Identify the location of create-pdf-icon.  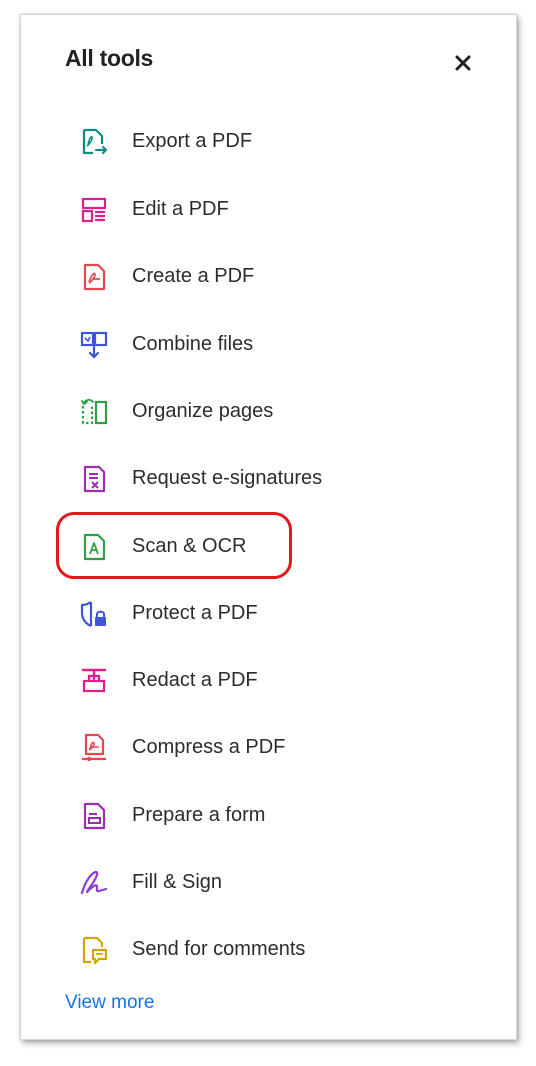
(94, 277).